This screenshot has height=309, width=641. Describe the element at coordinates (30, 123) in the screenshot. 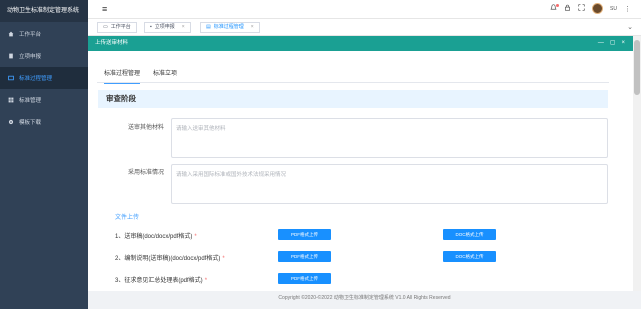

I see `sidebar-item-label: 模板下载` at that location.